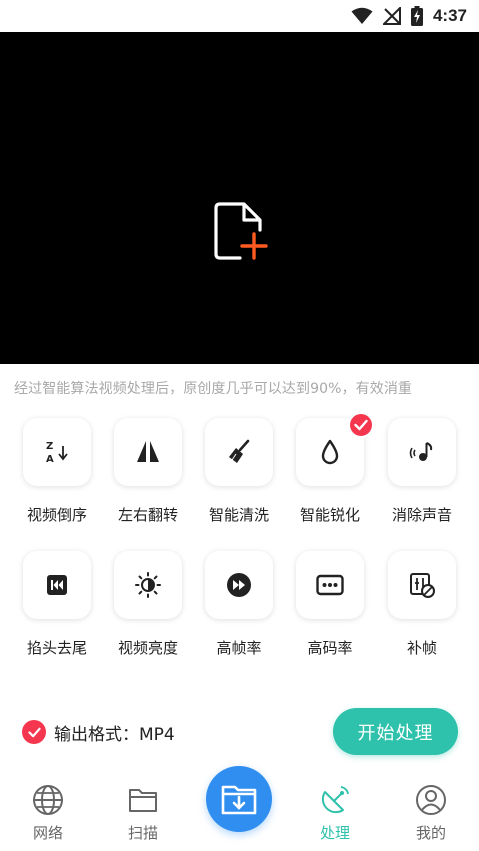  I want to click on tab-mine: 我的, so click(431, 815).